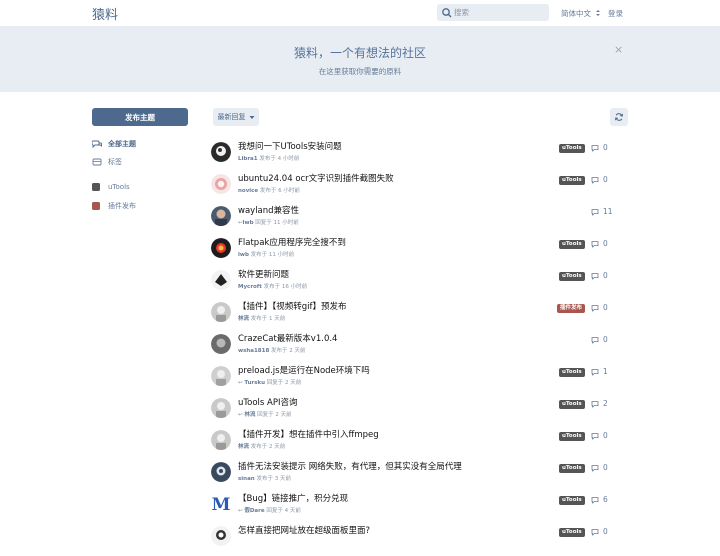 This screenshot has height=556, width=720. Describe the element at coordinates (97, 162) in the screenshot. I see `tags-icon` at that location.